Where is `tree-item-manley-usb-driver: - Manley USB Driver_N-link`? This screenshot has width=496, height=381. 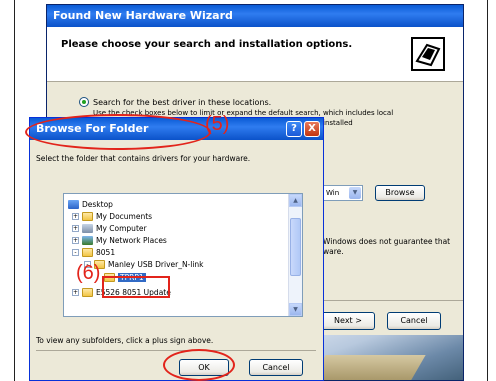 tree-item-manley-usb-driver: - Manley USB Driver_N-link is located at coordinates (144, 264).